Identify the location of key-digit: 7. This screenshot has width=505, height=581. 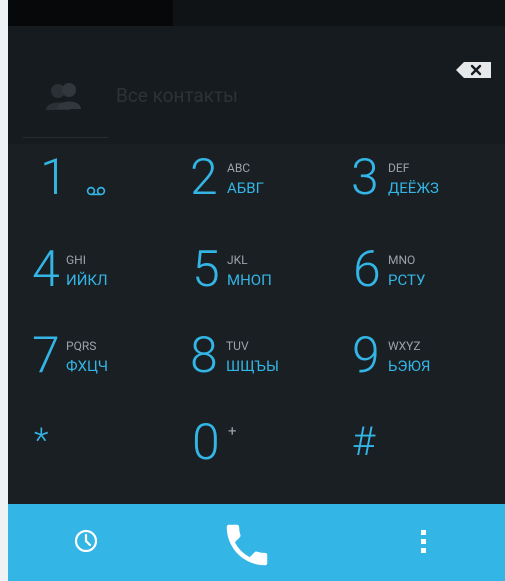
(46, 356).